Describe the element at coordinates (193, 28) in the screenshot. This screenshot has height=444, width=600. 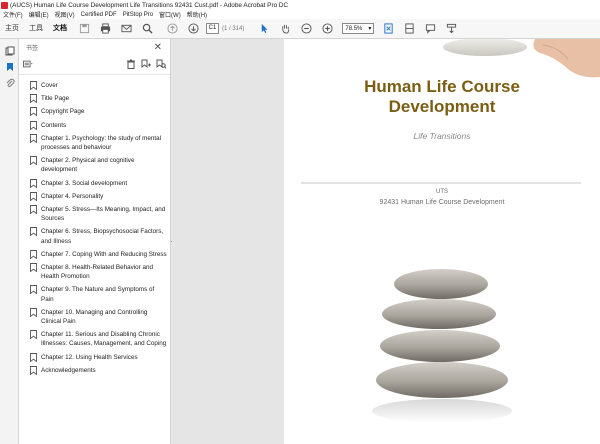
I see `next-page-icon` at that location.